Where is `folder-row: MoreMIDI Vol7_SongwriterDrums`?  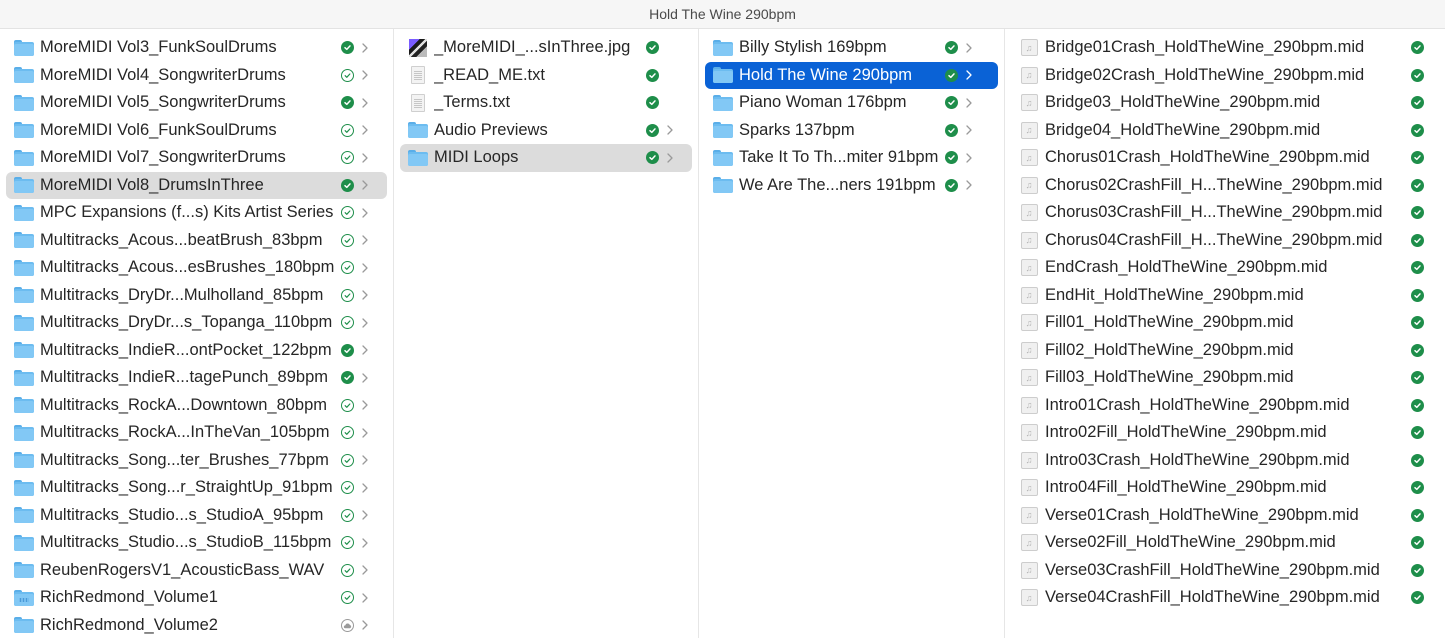 folder-row: MoreMIDI Vol7_SongwriterDrums is located at coordinates (196, 158).